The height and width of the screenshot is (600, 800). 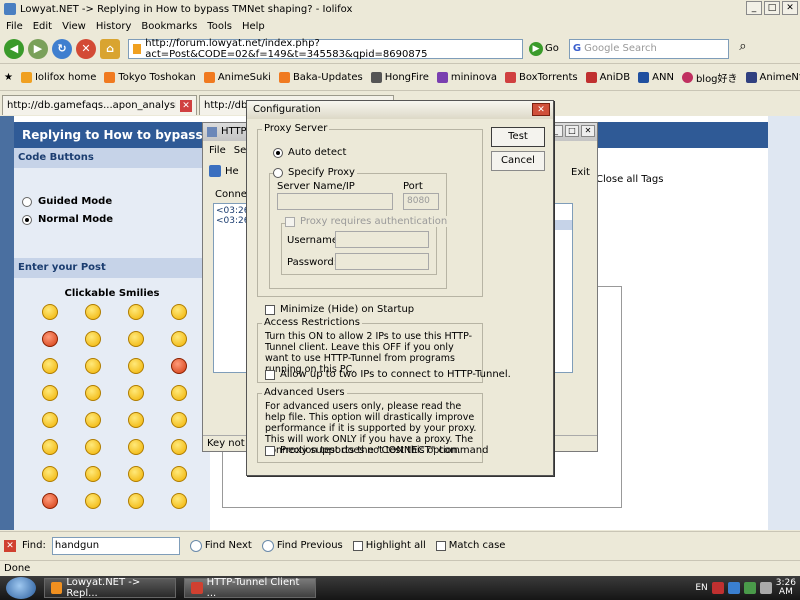 I want to click on minimize-startup-option: Minimize (Hide) on Startup, so click(x=339, y=309).